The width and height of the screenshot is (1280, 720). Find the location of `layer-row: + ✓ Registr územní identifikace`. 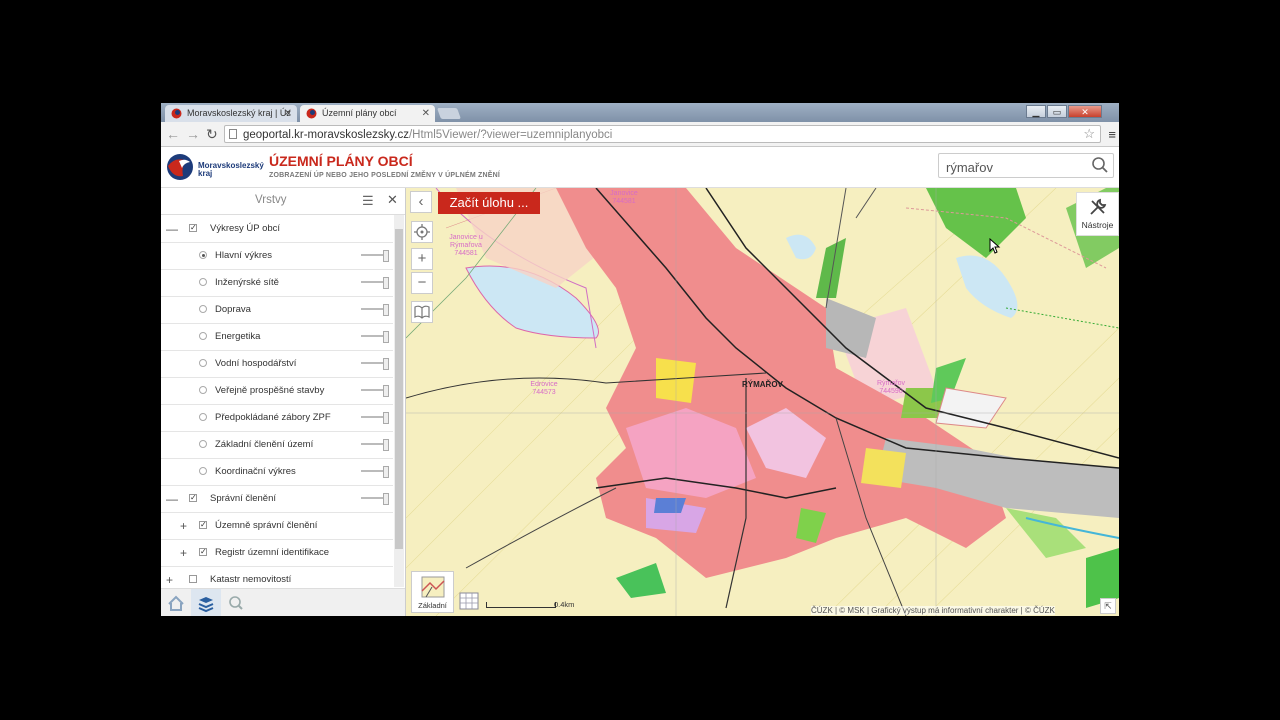

layer-row: + ✓ Registr územní identifikace is located at coordinates (277, 553).